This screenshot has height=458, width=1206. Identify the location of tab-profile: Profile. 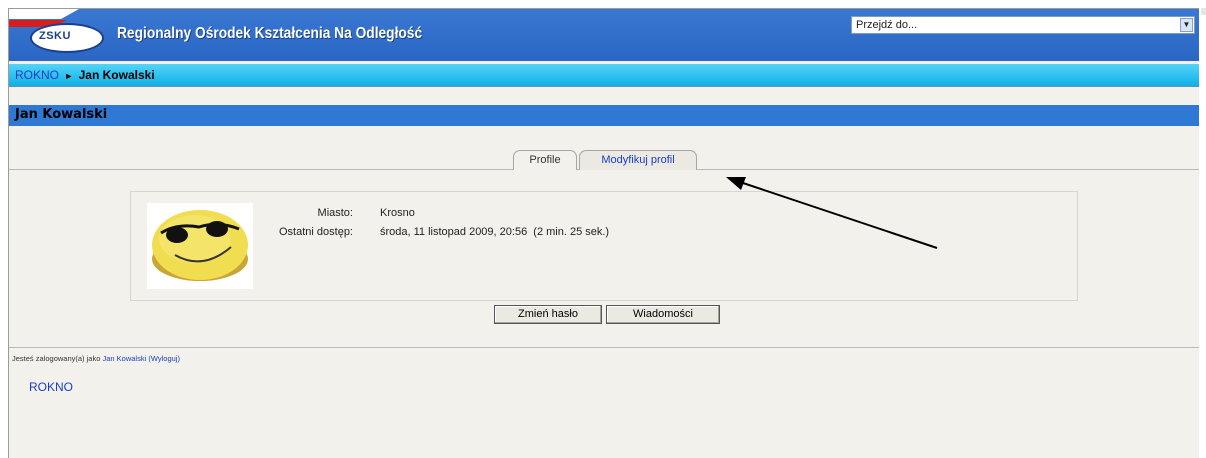
(545, 160).